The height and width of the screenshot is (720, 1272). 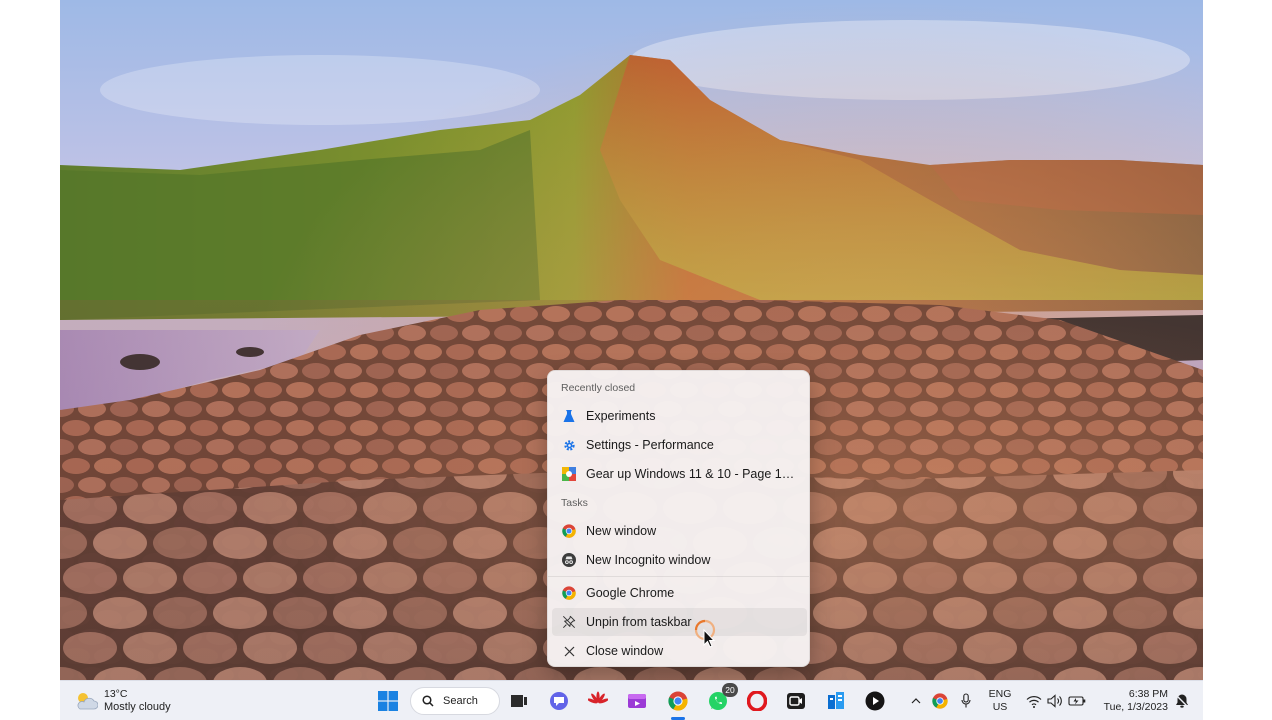 I want to click on recent-item-settings-performance: Settings - Performance, so click(x=679, y=445).